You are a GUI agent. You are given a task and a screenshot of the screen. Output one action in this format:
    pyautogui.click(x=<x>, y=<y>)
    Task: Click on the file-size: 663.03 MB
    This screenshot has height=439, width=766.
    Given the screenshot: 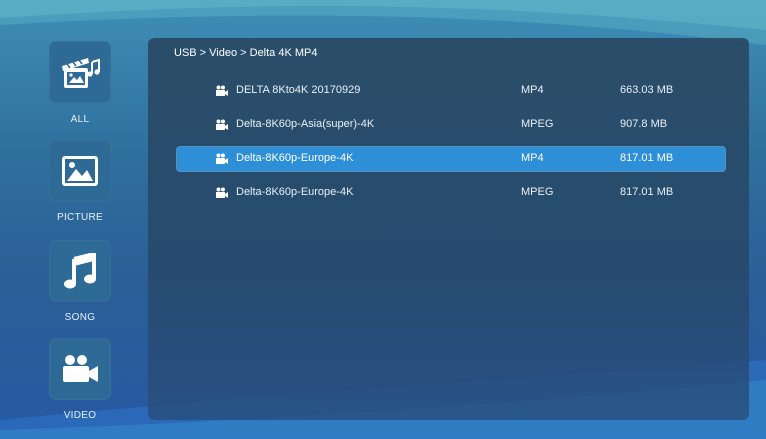 What is the action you would take?
    pyautogui.click(x=647, y=90)
    